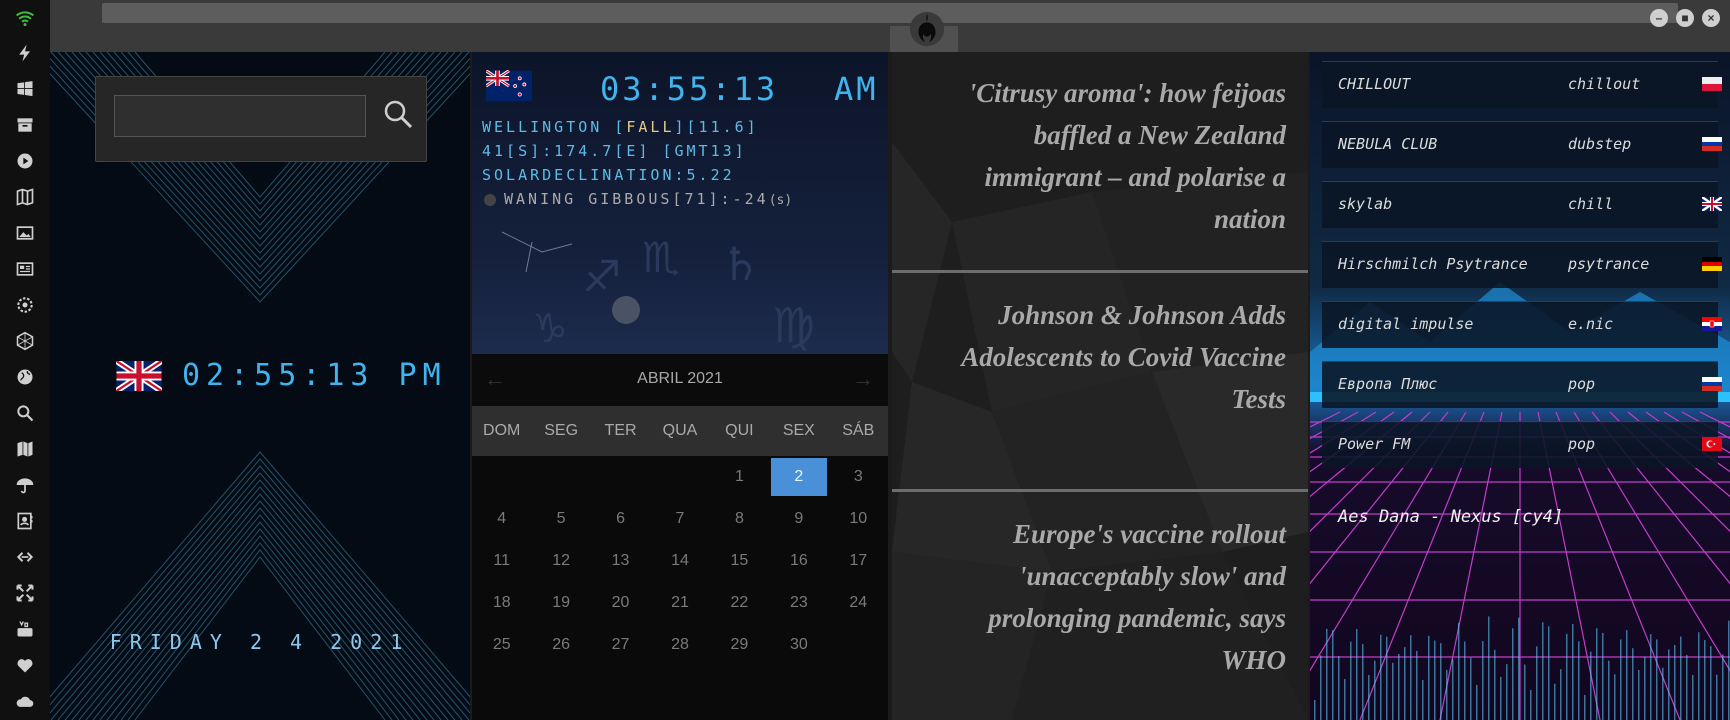  Describe the element at coordinates (1374, 444) in the screenshot. I see `station-name: Power FM` at that location.